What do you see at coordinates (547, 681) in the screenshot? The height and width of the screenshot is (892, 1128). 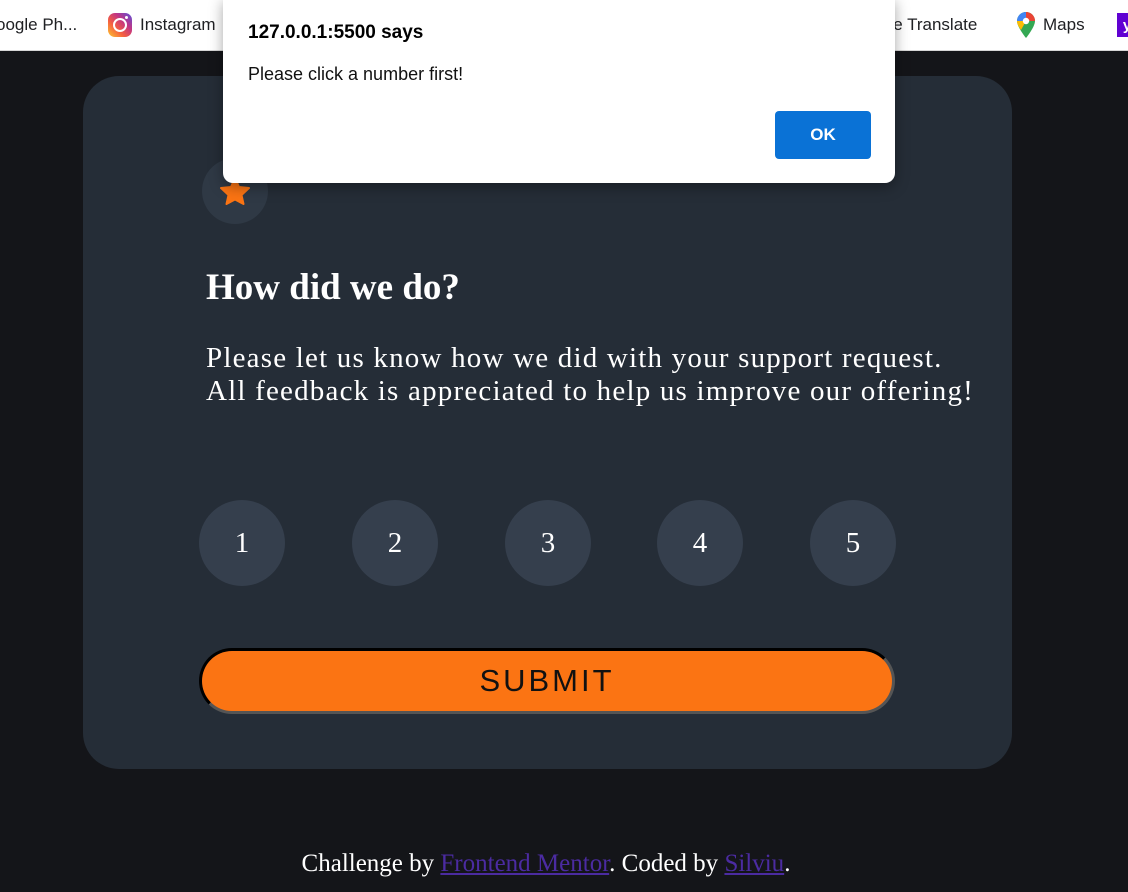 I see `submit-button: SUBMIT` at bounding box center [547, 681].